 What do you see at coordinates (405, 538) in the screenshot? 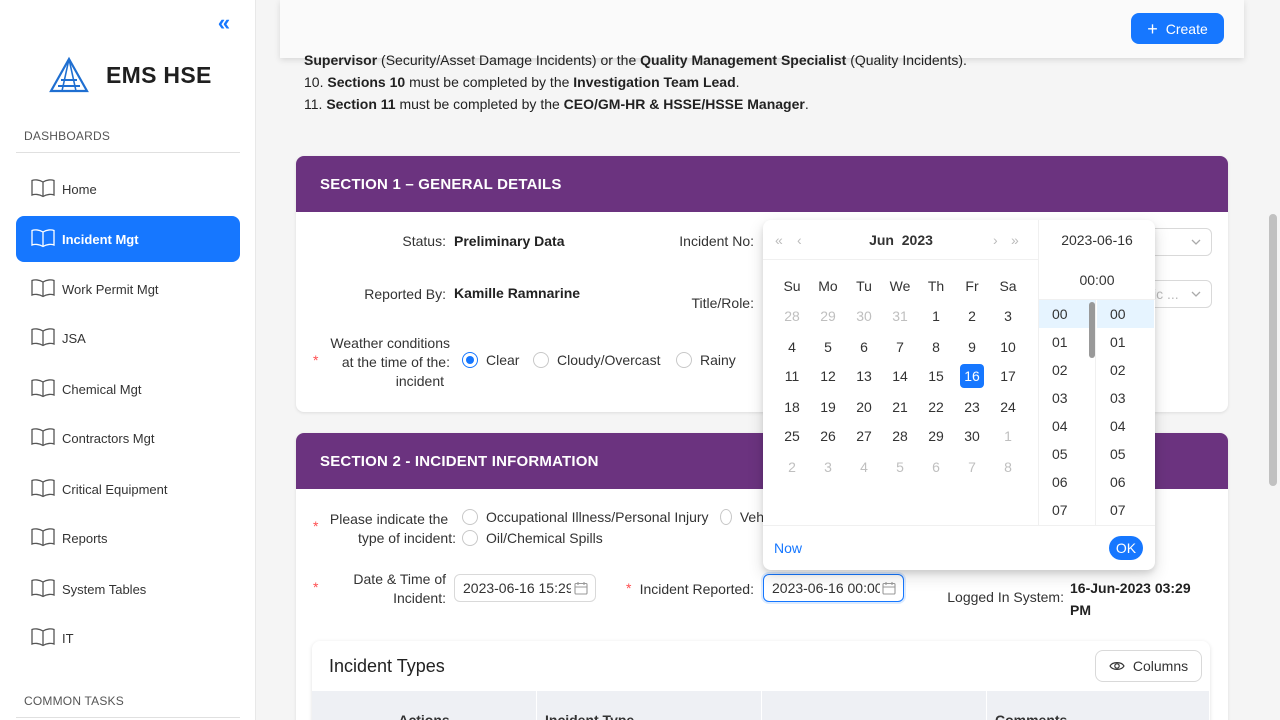
I see `text: type of incident` at bounding box center [405, 538].